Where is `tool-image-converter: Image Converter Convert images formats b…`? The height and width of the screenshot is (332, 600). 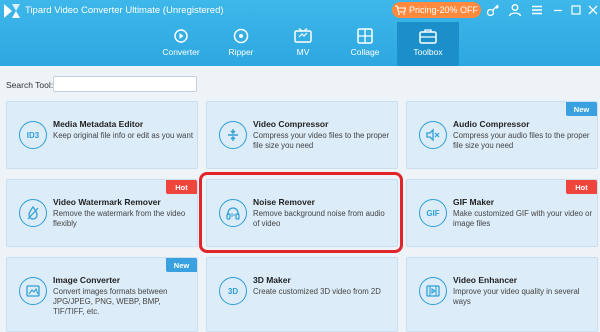 tool-image-converter: Image Converter Convert images formats b… is located at coordinates (102, 294).